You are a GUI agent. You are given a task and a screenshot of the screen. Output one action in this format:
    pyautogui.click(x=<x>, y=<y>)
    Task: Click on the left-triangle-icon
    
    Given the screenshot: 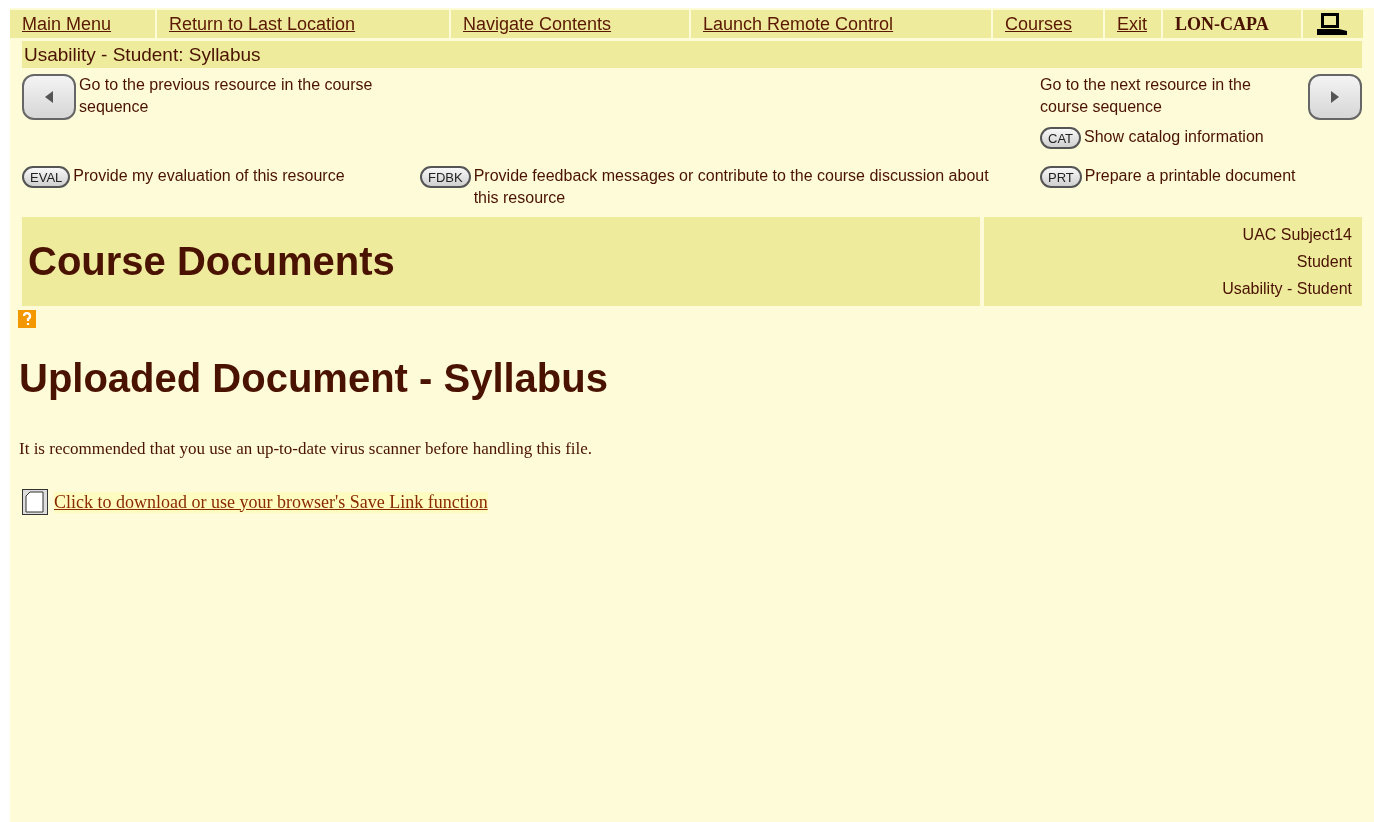 What is the action you would take?
    pyautogui.click(x=49, y=97)
    